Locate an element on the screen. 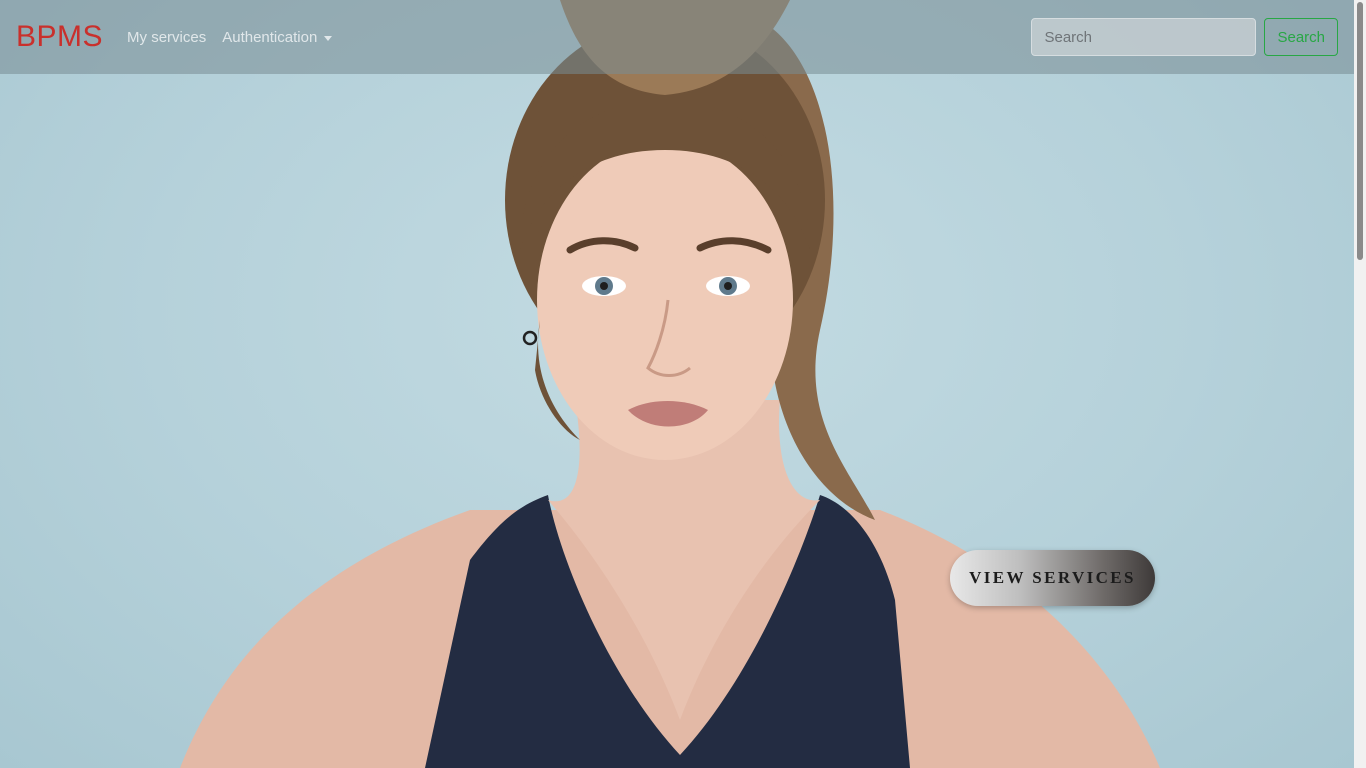 The image size is (1366, 768). search-form: Search is located at coordinates (1184, 37).